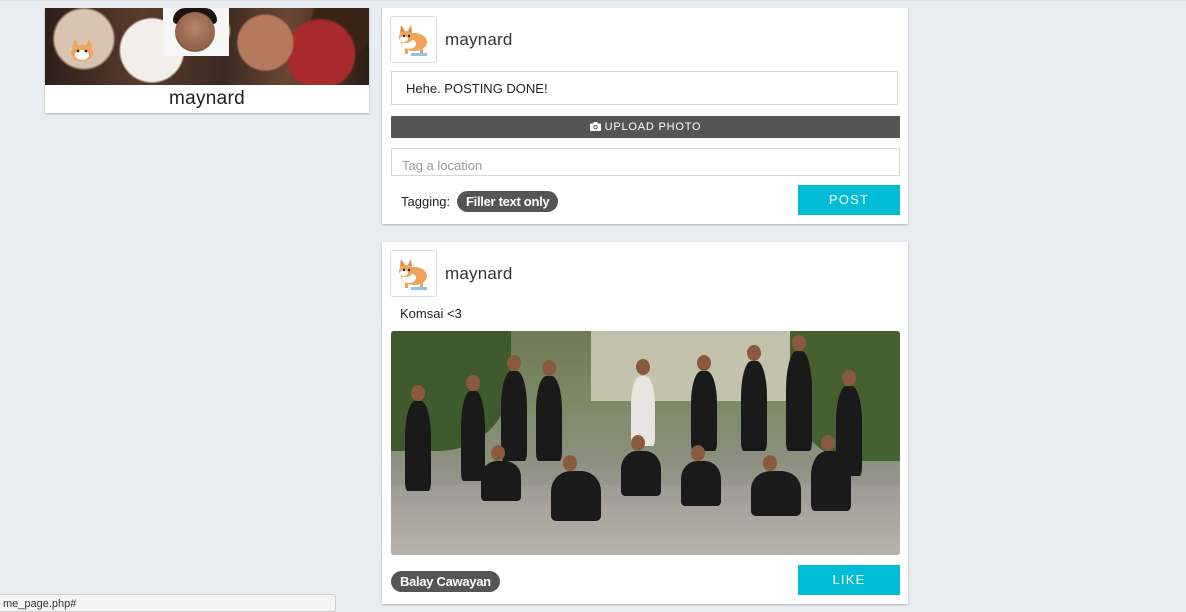 This screenshot has width=1186, height=612. I want to click on status-url: me_page.php#, so click(40, 604).